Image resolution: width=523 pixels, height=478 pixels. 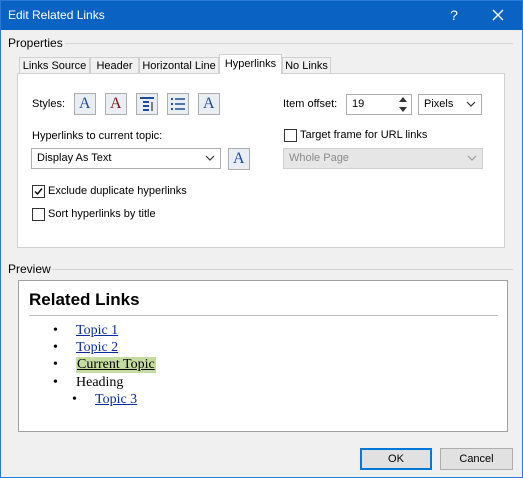 I want to click on current-topic-font-icon: A, so click(x=239, y=158).